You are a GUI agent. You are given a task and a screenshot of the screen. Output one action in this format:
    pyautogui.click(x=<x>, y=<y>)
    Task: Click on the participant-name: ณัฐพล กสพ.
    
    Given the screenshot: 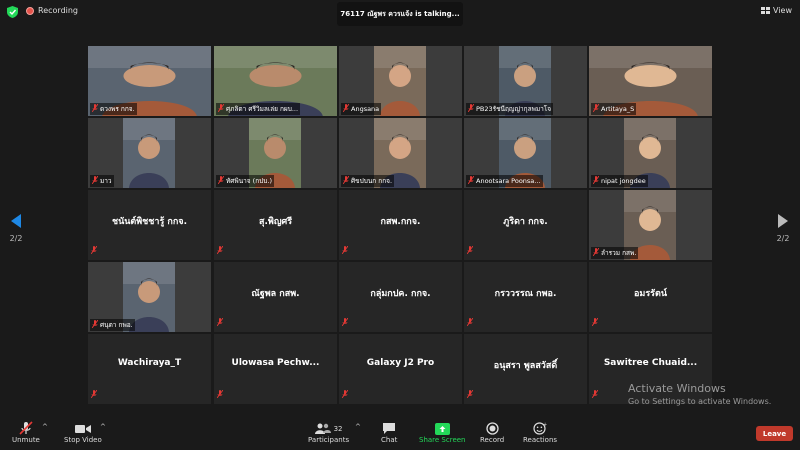 What is the action you would take?
    pyautogui.click(x=275, y=294)
    